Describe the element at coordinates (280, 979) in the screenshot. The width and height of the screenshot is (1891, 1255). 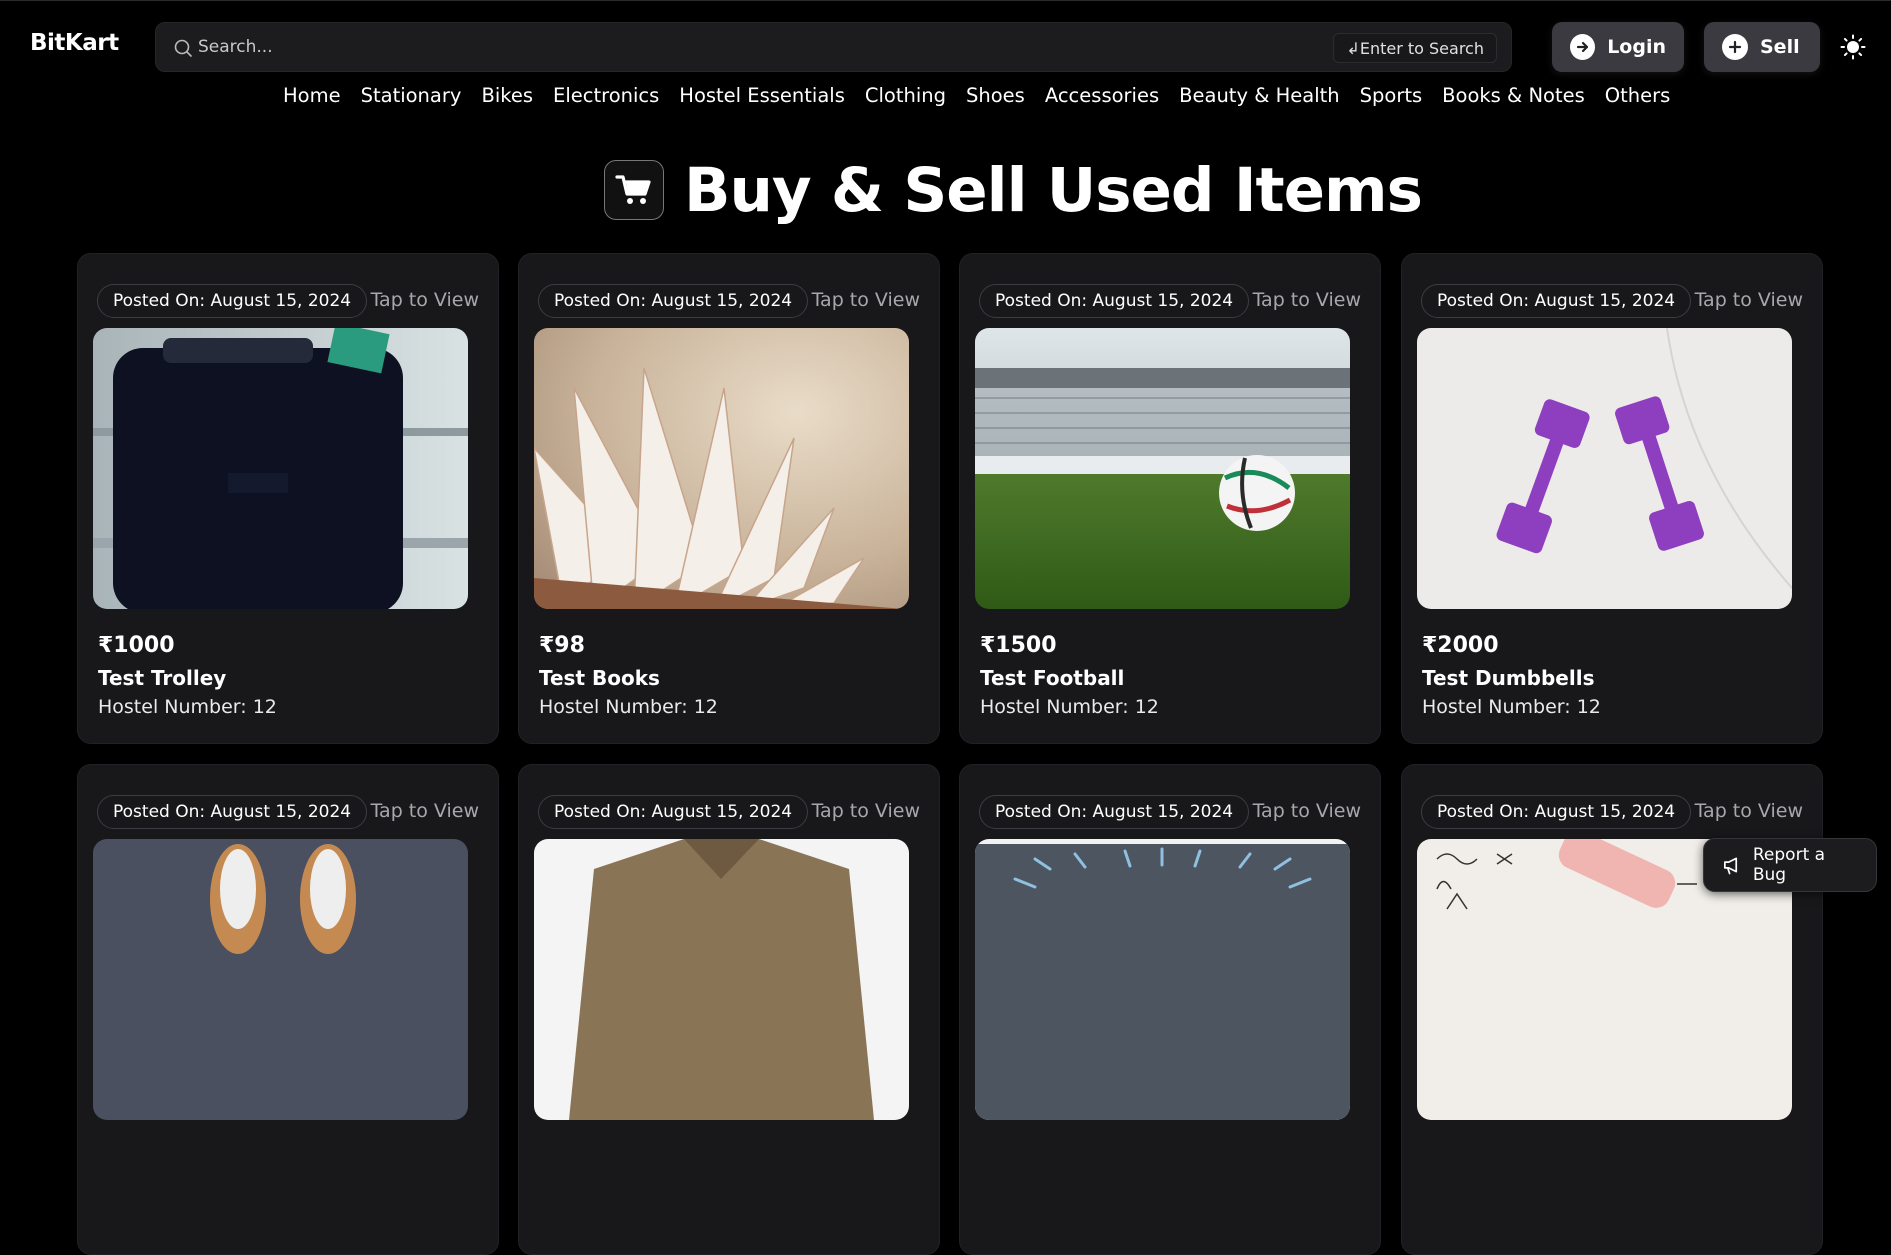
I see `product-image-shoes` at that location.